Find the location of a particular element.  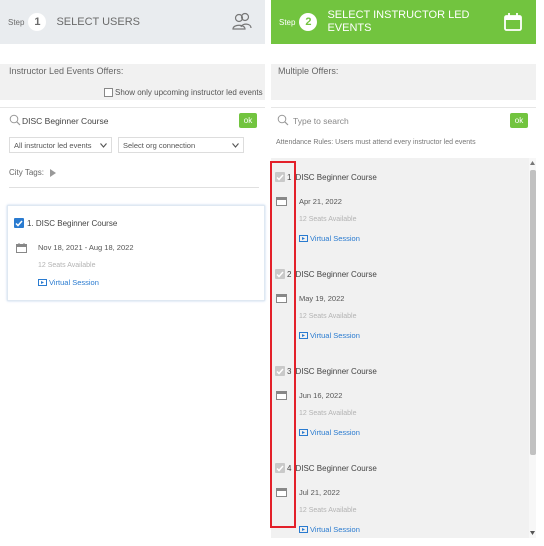

event-list-scrollbar is located at coordinates (532, 348).